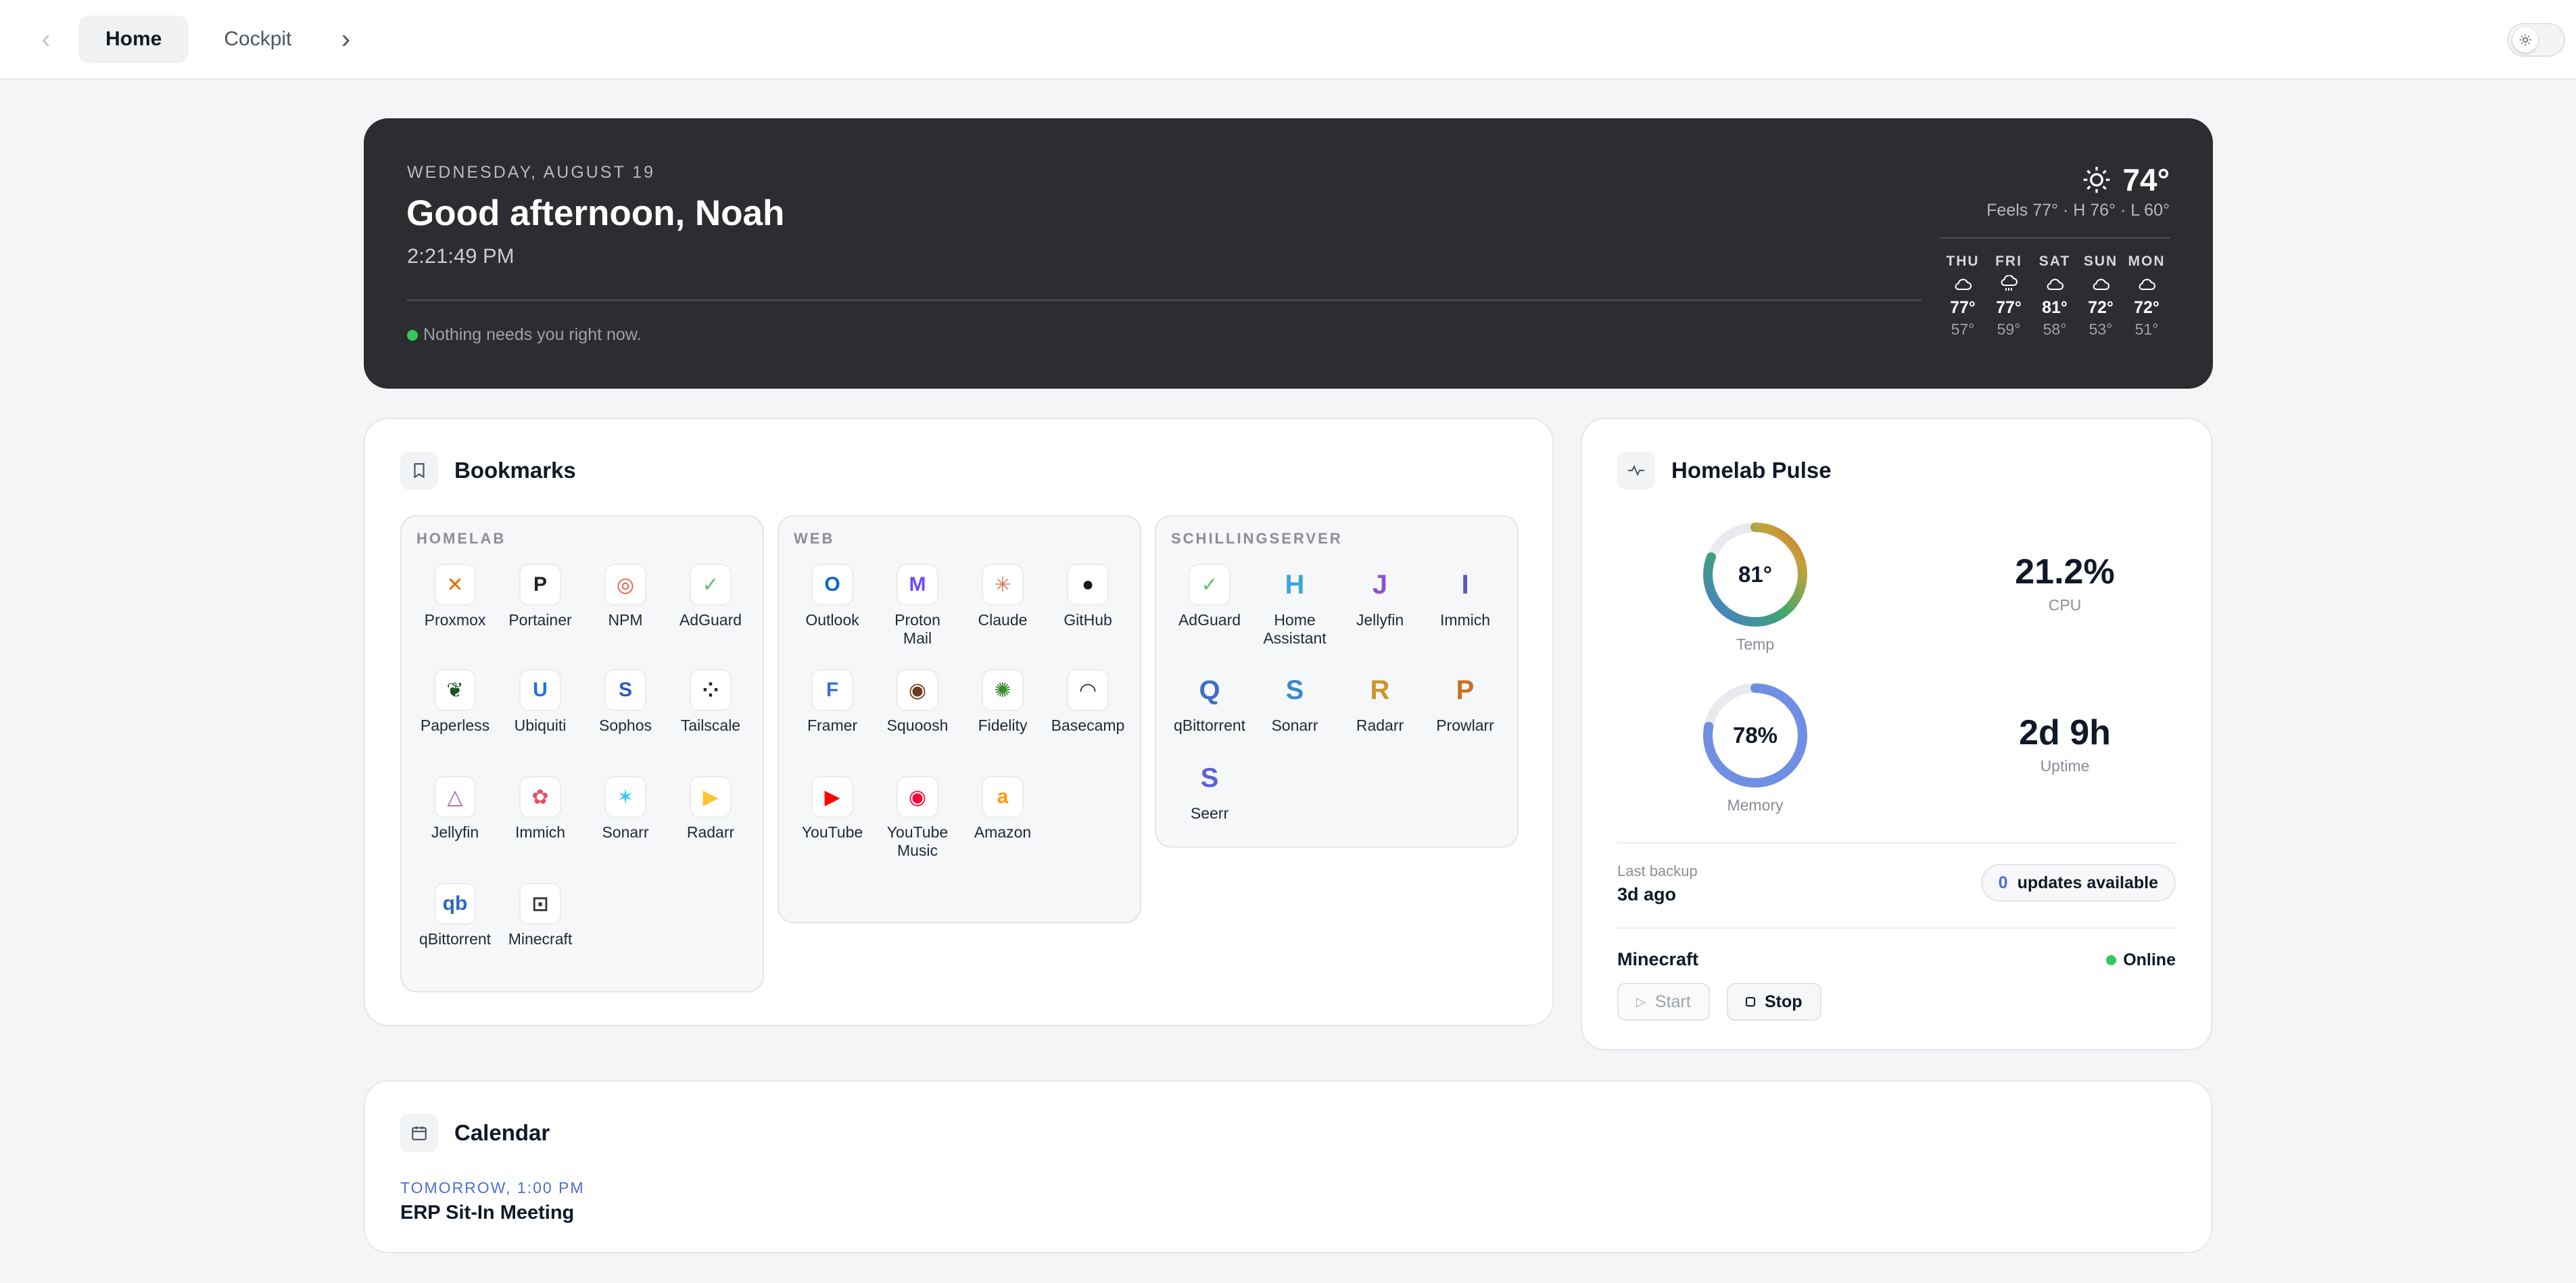  Describe the element at coordinates (1380, 620) in the screenshot. I see `bookmark-label: Jellyfin` at that location.